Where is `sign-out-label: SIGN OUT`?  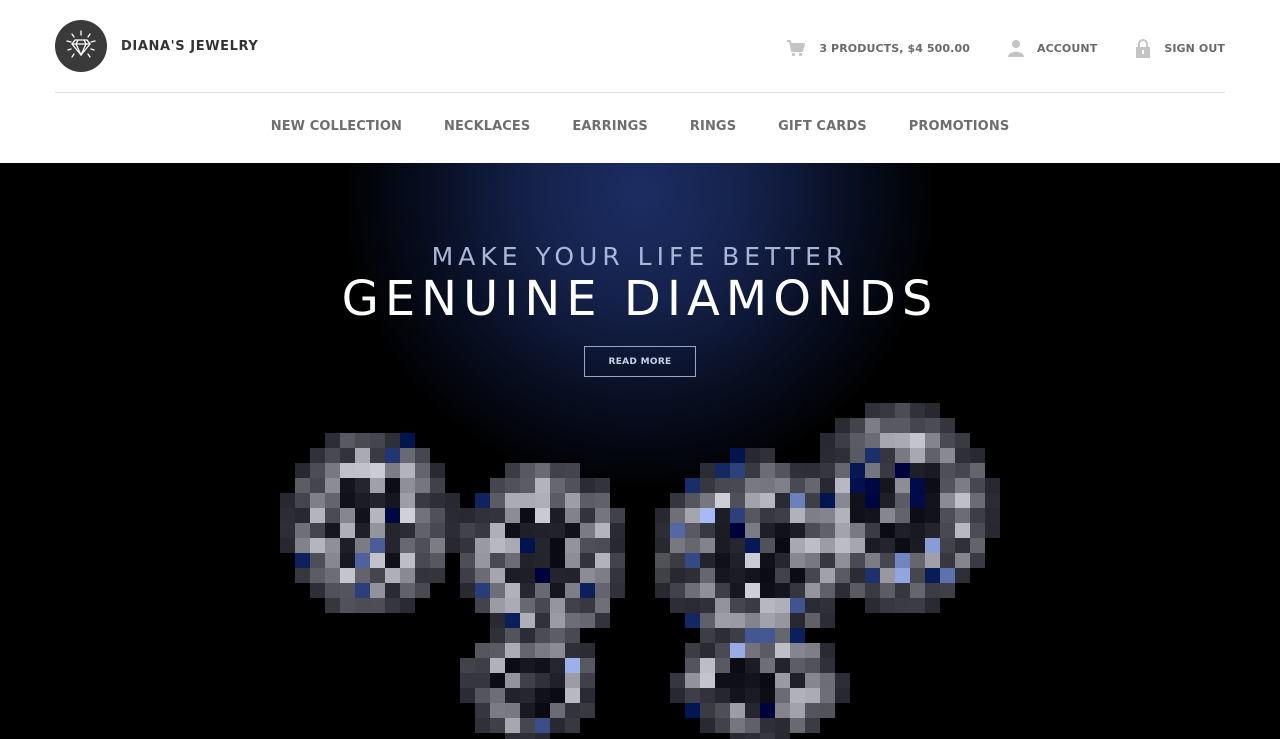
sign-out-label: SIGN OUT is located at coordinates (1194, 48).